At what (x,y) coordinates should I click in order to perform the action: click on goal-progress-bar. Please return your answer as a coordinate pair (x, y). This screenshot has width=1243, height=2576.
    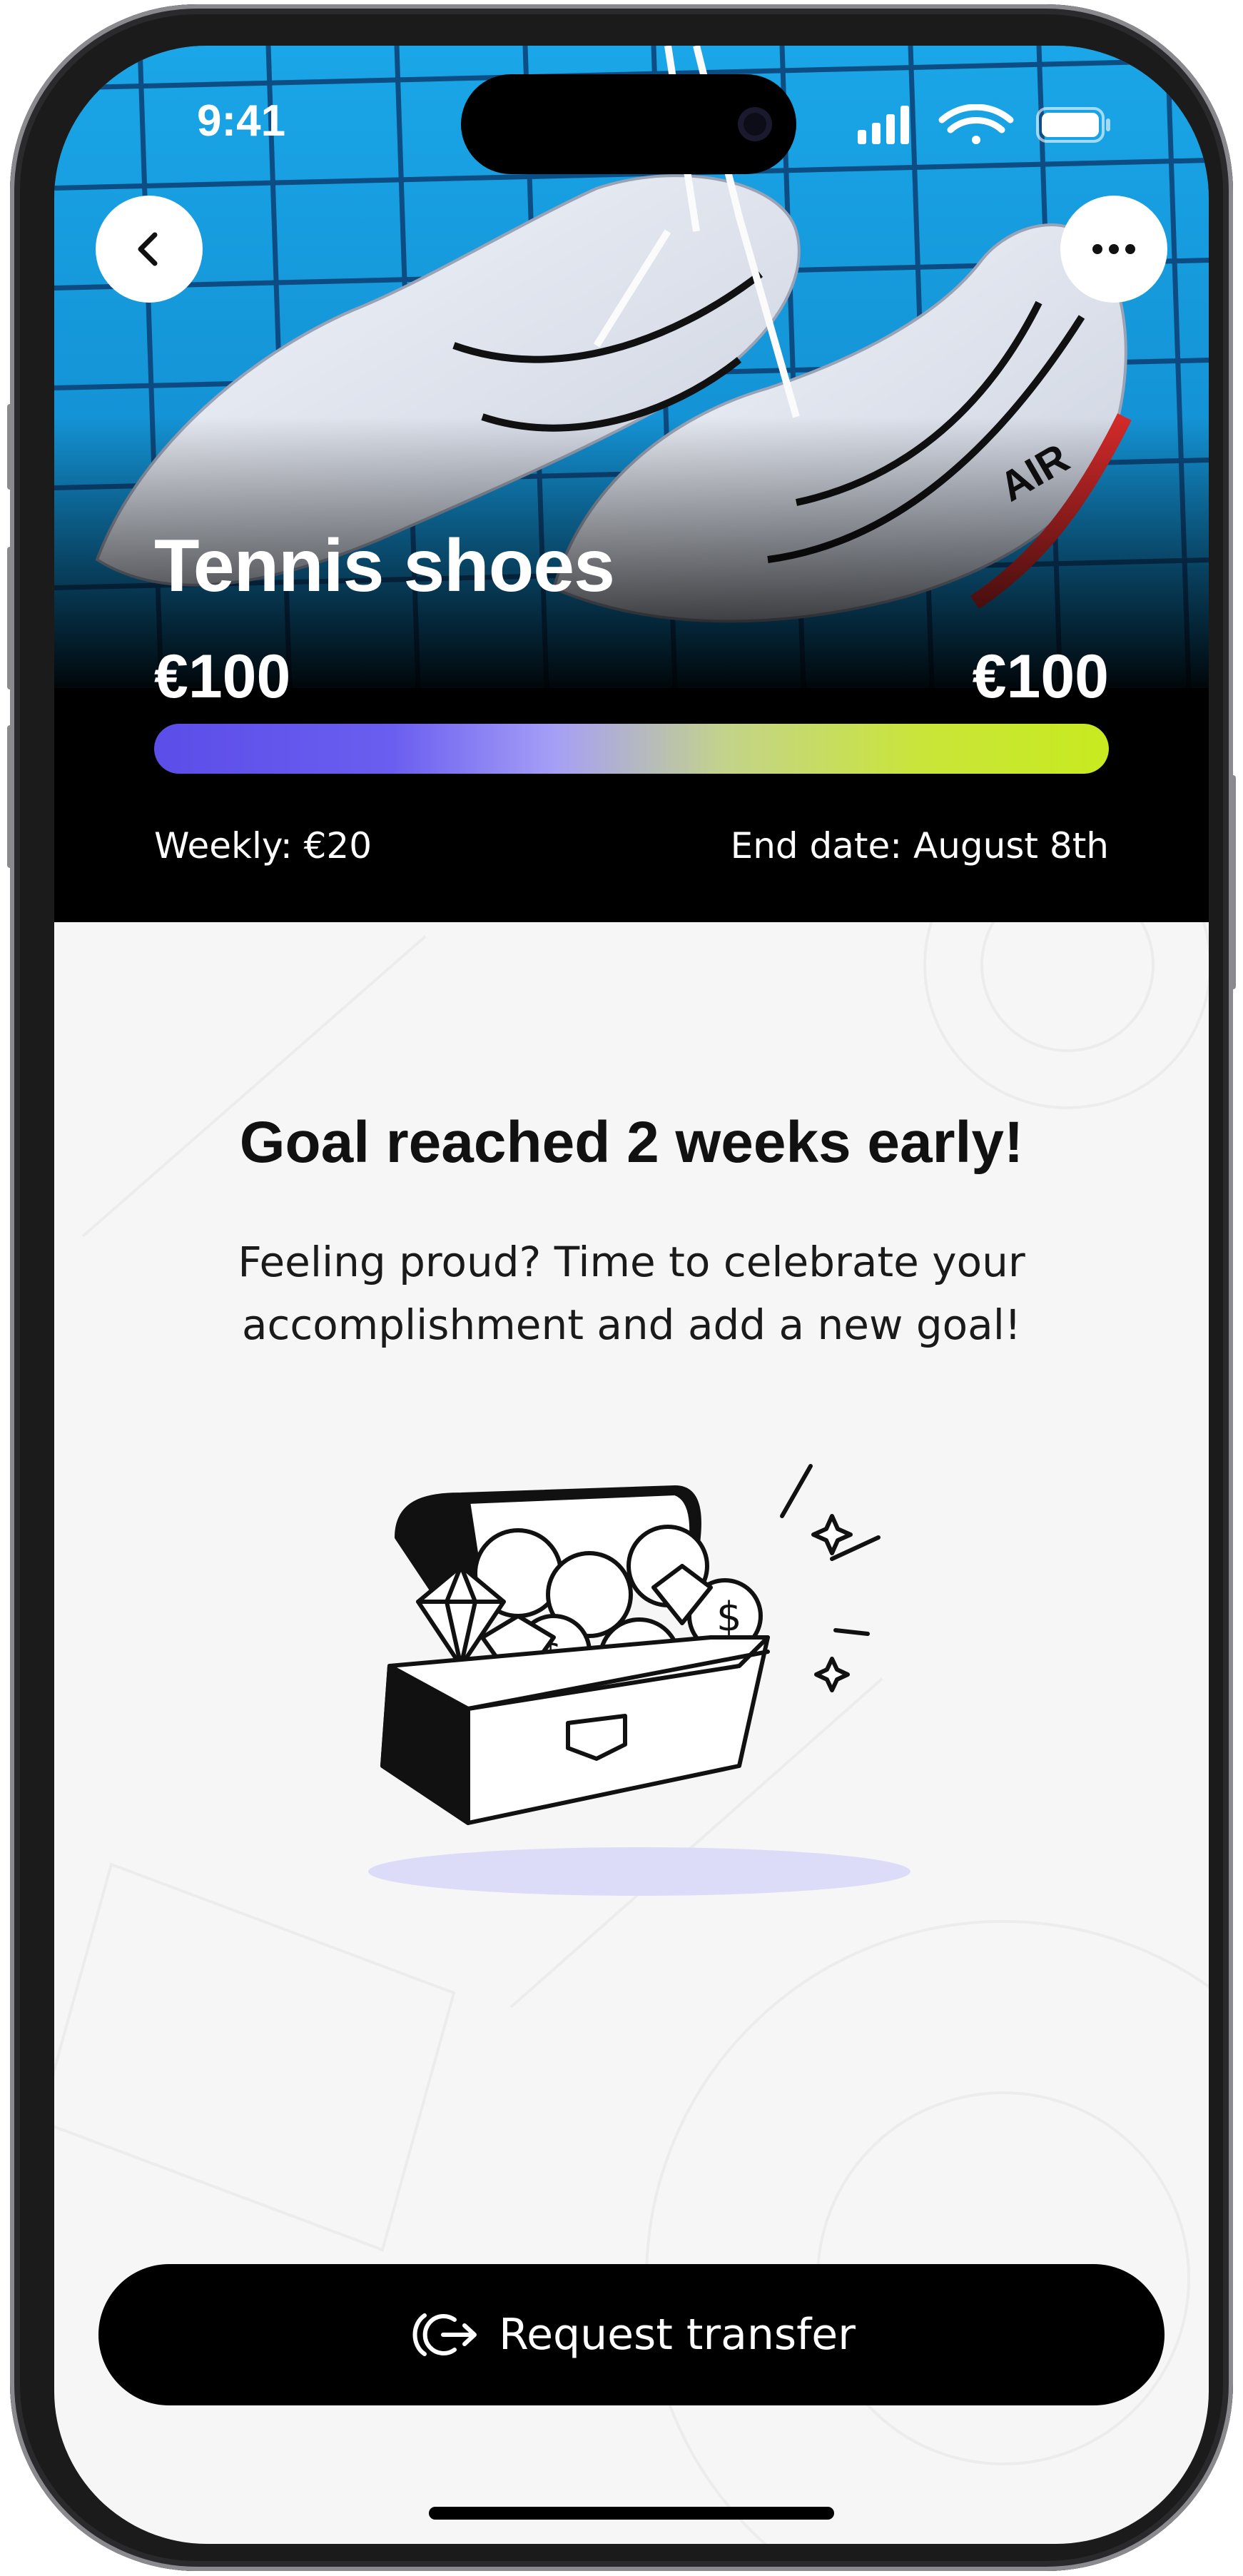
    Looking at the image, I should click on (631, 749).